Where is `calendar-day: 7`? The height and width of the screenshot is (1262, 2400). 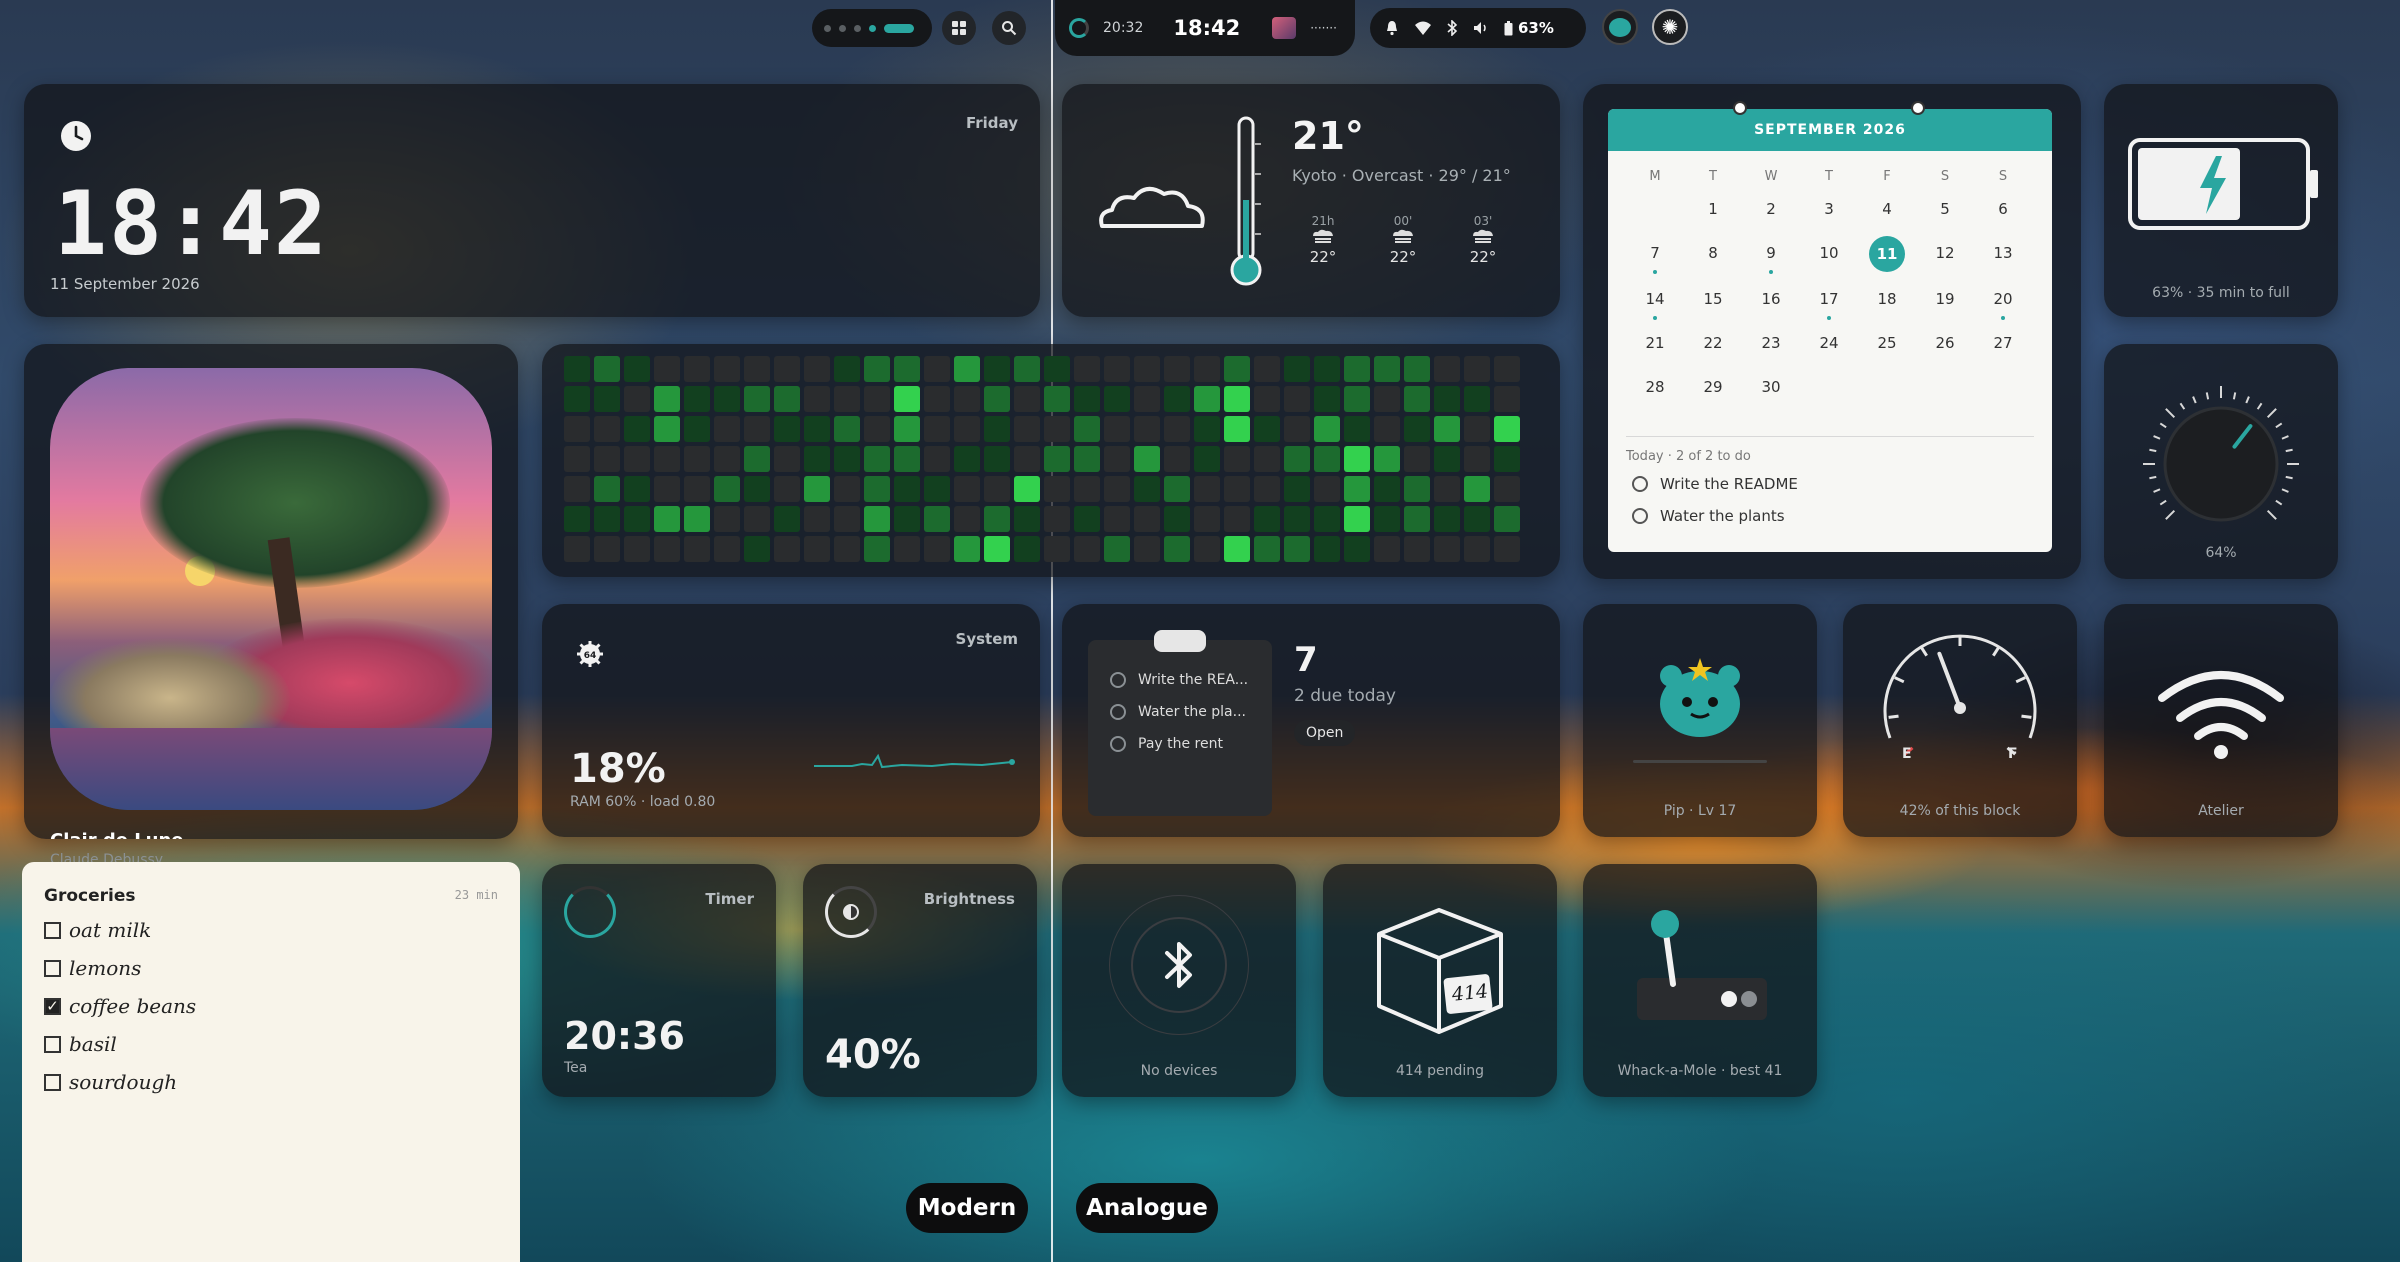 calendar-day: 7 is located at coordinates (1655, 255).